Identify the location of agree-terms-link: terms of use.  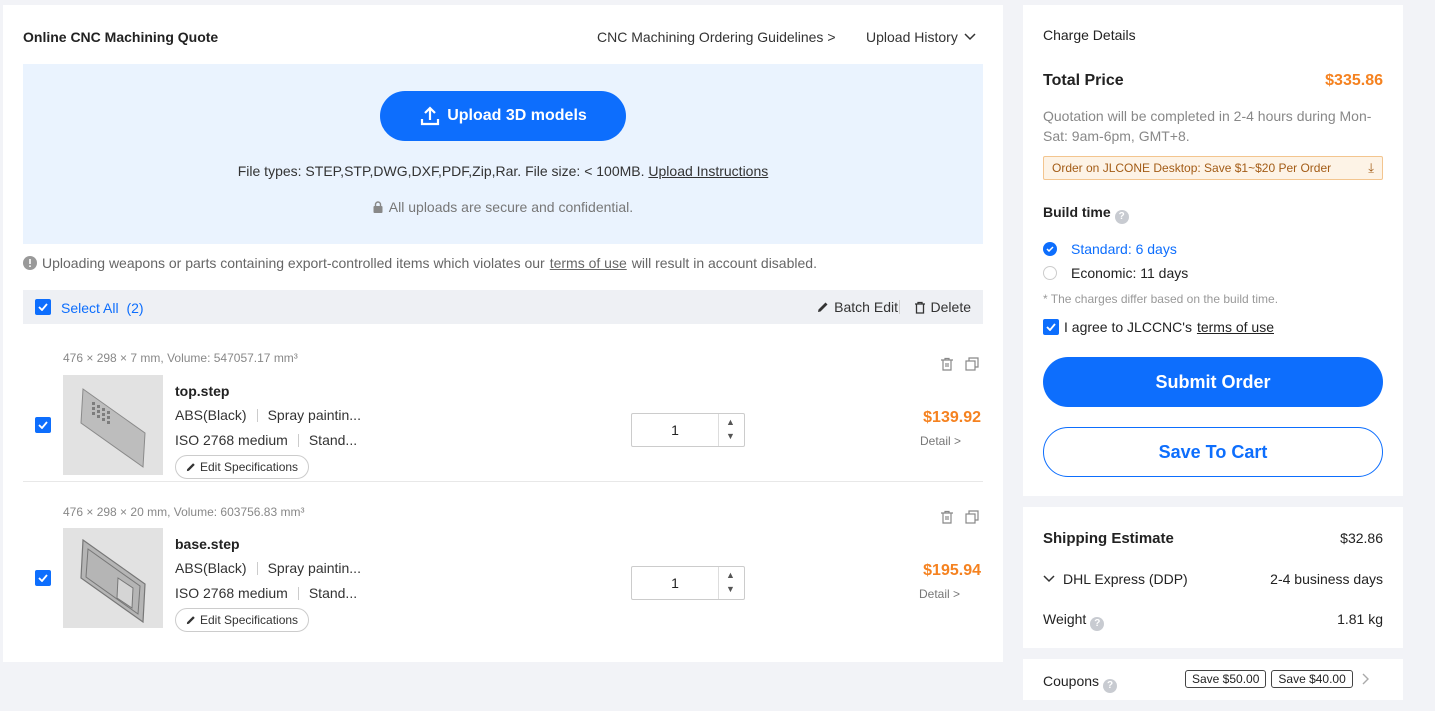
(1235, 327).